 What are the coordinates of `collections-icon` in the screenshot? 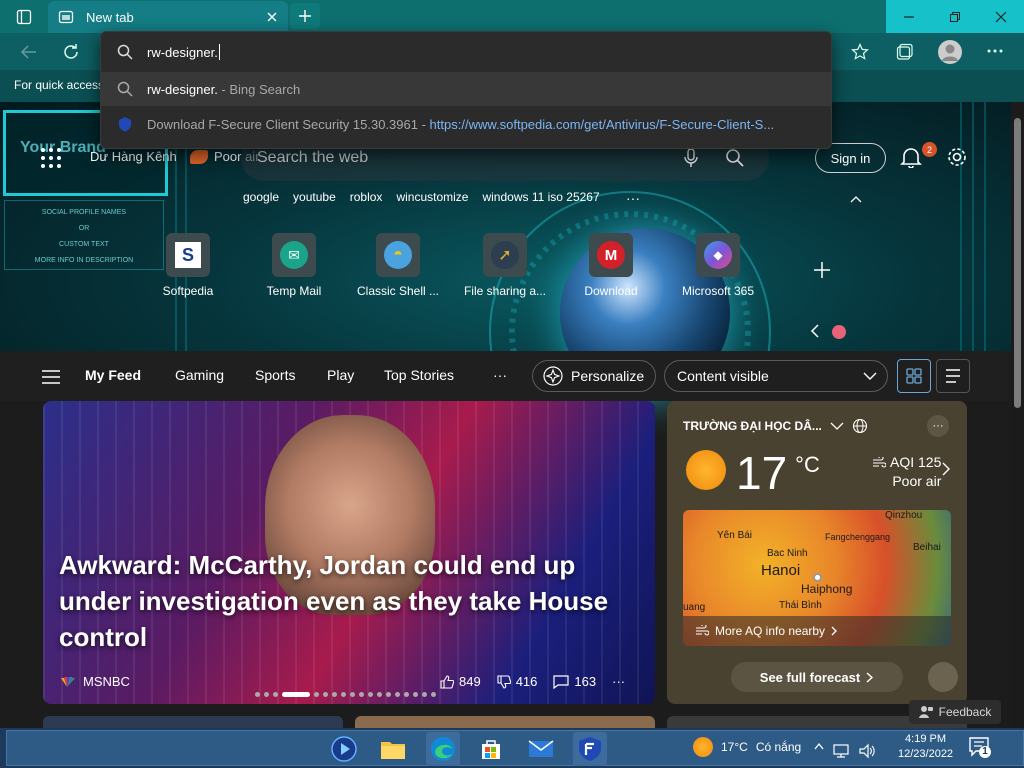 It's located at (905, 52).